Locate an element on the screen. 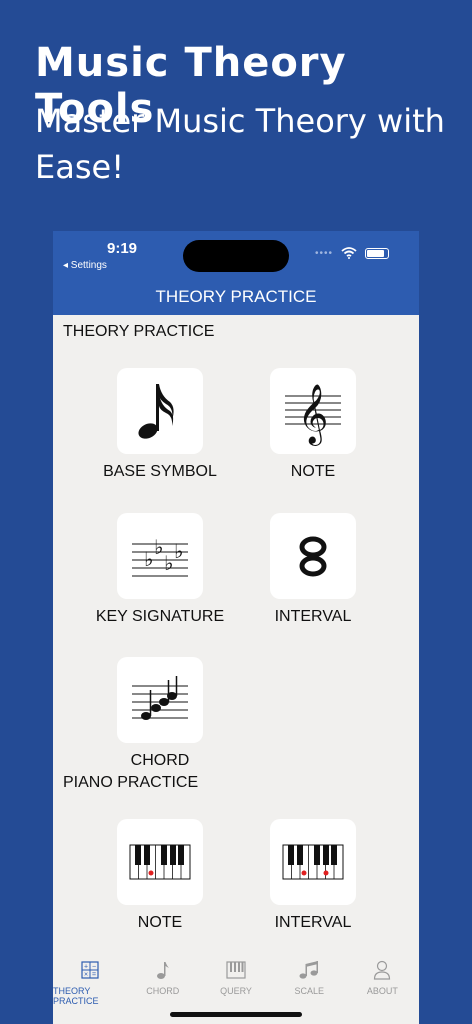 This screenshot has width=472, height=1024. piano-interval-label: INTERVAL is located at coordinates (313, 922).